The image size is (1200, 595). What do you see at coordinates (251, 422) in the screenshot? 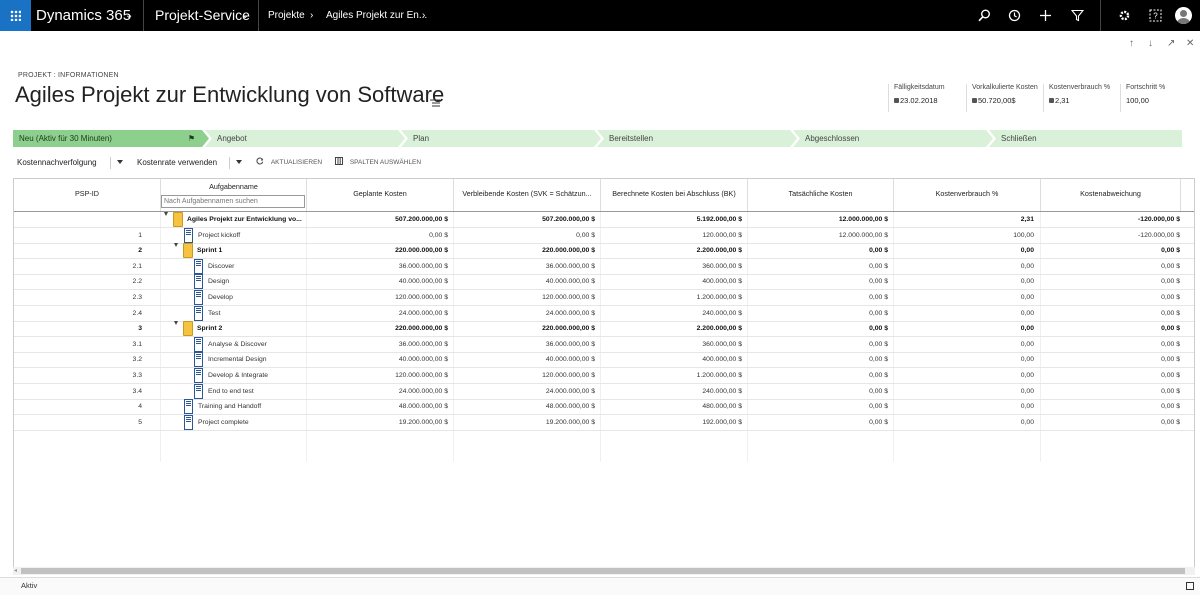
I see `task-name-cell: Project complete` at bounding box center [251, 422].